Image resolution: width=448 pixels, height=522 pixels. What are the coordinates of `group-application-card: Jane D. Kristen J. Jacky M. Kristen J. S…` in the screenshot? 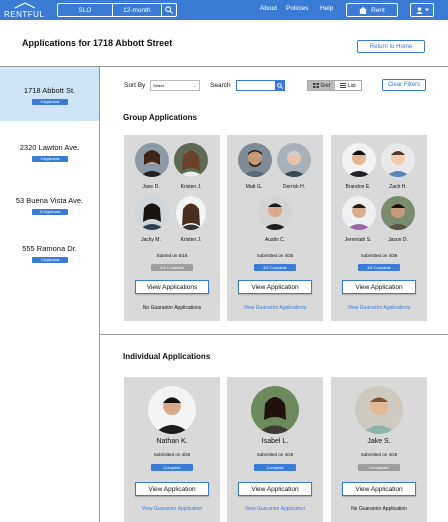 It's located at (172, 228).